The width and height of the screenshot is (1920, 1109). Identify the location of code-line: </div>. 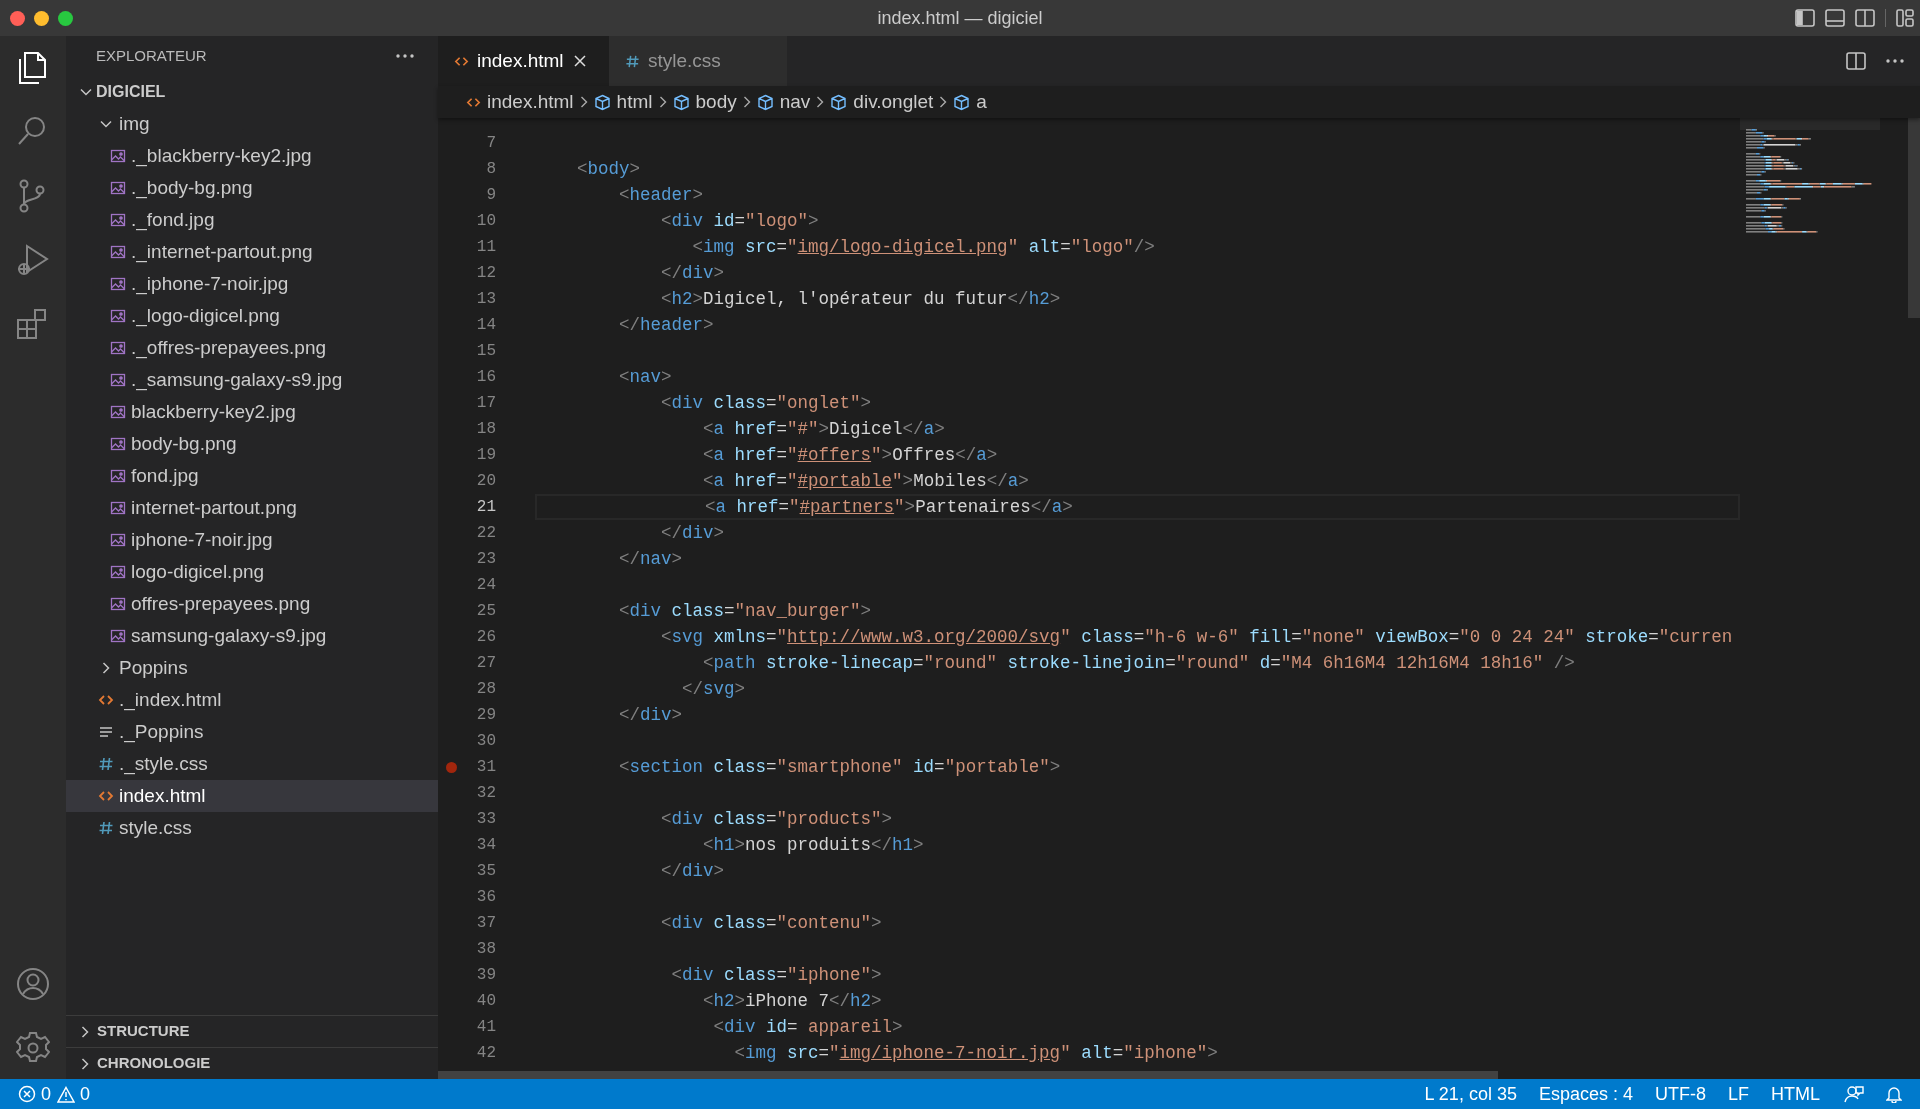
(693, 273).